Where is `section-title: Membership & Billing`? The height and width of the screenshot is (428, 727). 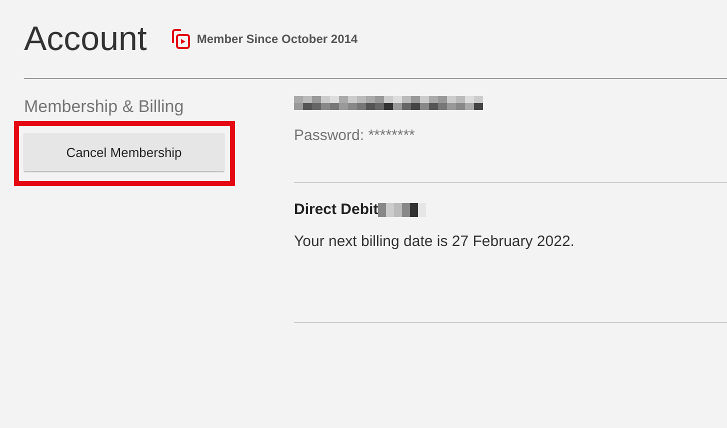
section-title: Membership & Billing is located at coordinates (104, 107).